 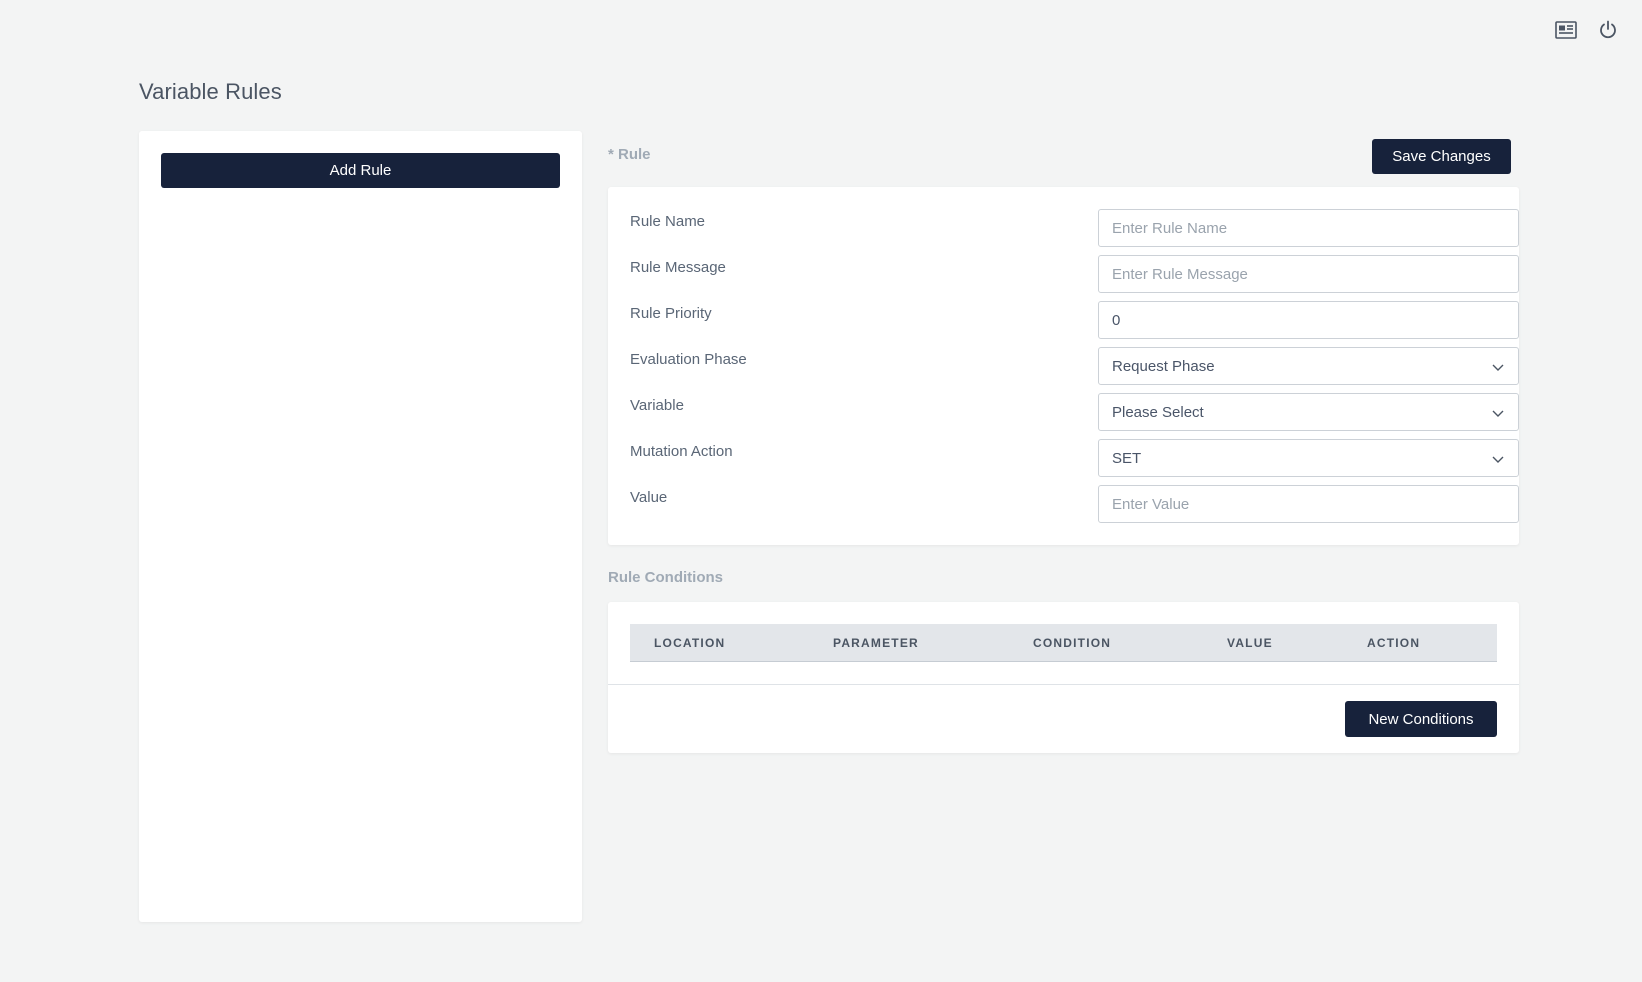 What do you see at coordinates (1441, 156) in the screenshot?
I see `save-changes-button: Save Changes` at bounding box center [1441, 156].